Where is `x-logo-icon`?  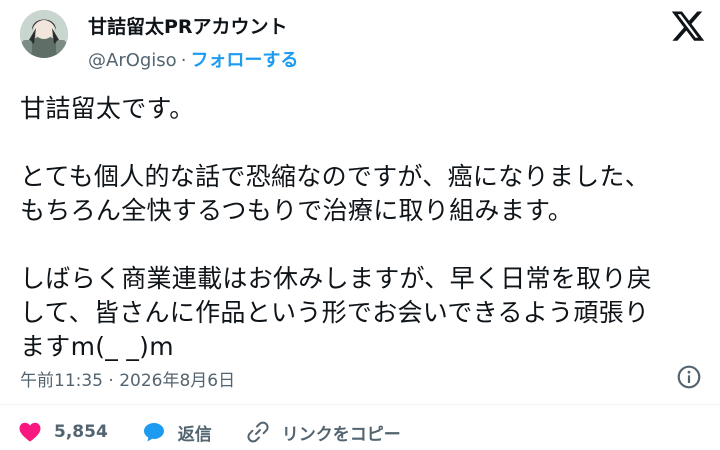 x-logo-icon is located at coordinates (688, 26).